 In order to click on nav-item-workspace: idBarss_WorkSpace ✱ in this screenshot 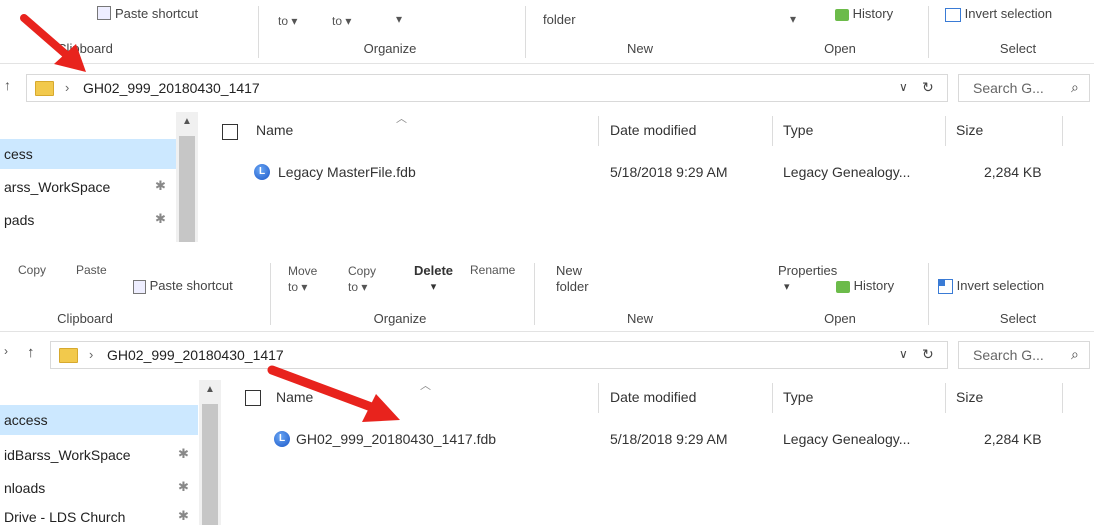, I will do `click(99, 455)`.